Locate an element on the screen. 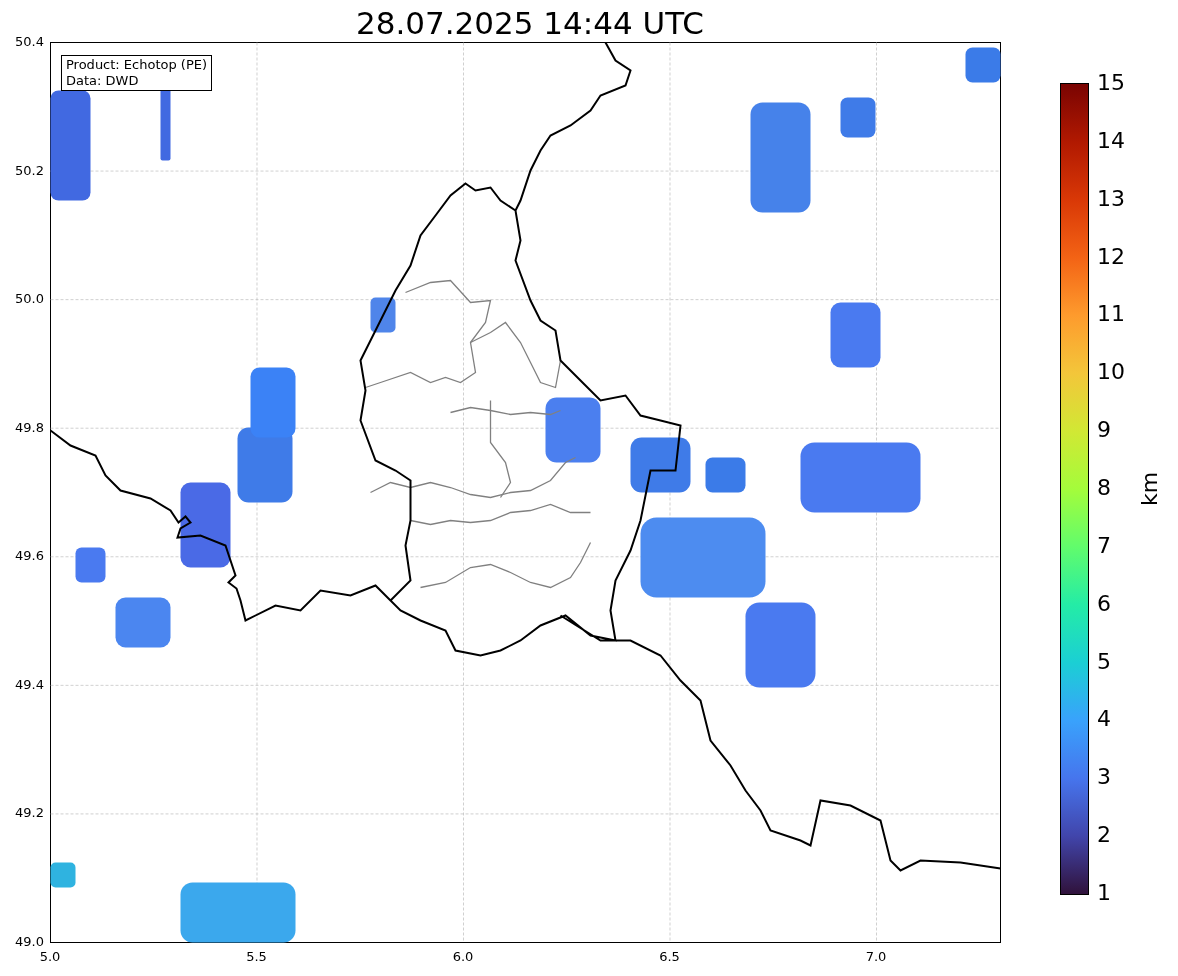  colorbar-tick-label: 5 is located at coordinates (1104, 661).